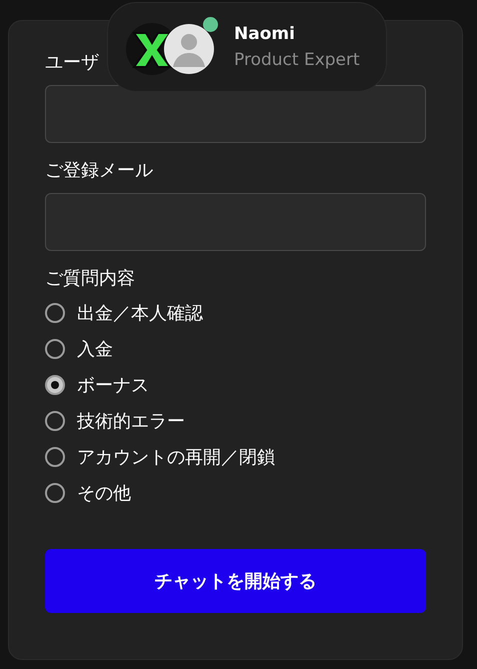 The width and height of the screenshot is (477, 669). Describe the element at coordinates (265, 34) in the screenshot. I see `agent-name: Naomi` at that location.